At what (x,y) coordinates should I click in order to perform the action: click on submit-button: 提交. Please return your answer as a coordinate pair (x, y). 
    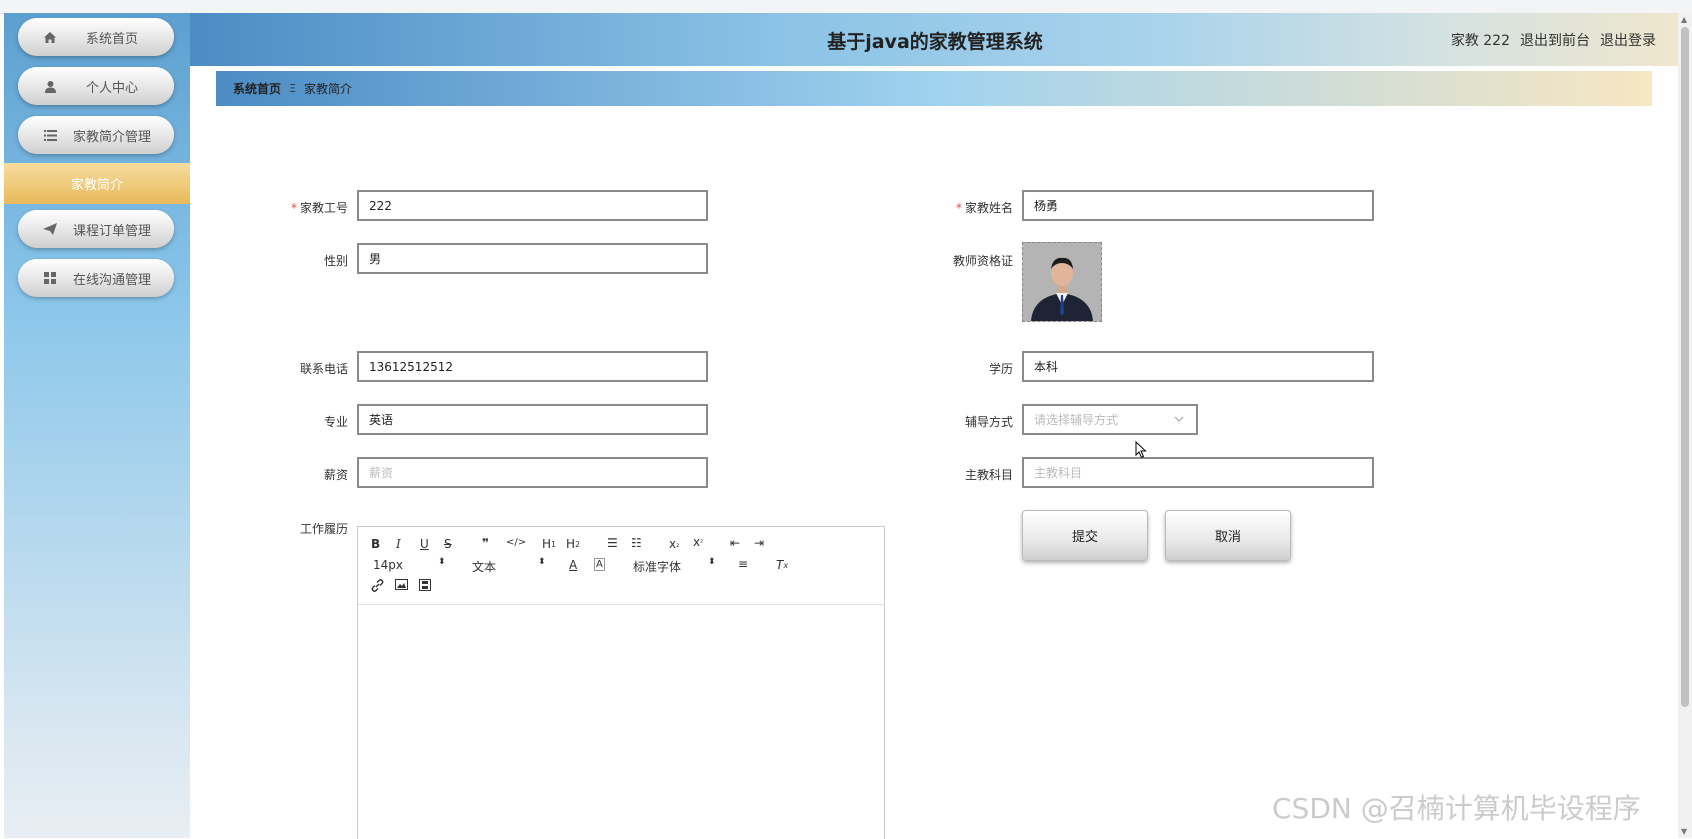
    Looking at the image, I should click on (1085, 535).